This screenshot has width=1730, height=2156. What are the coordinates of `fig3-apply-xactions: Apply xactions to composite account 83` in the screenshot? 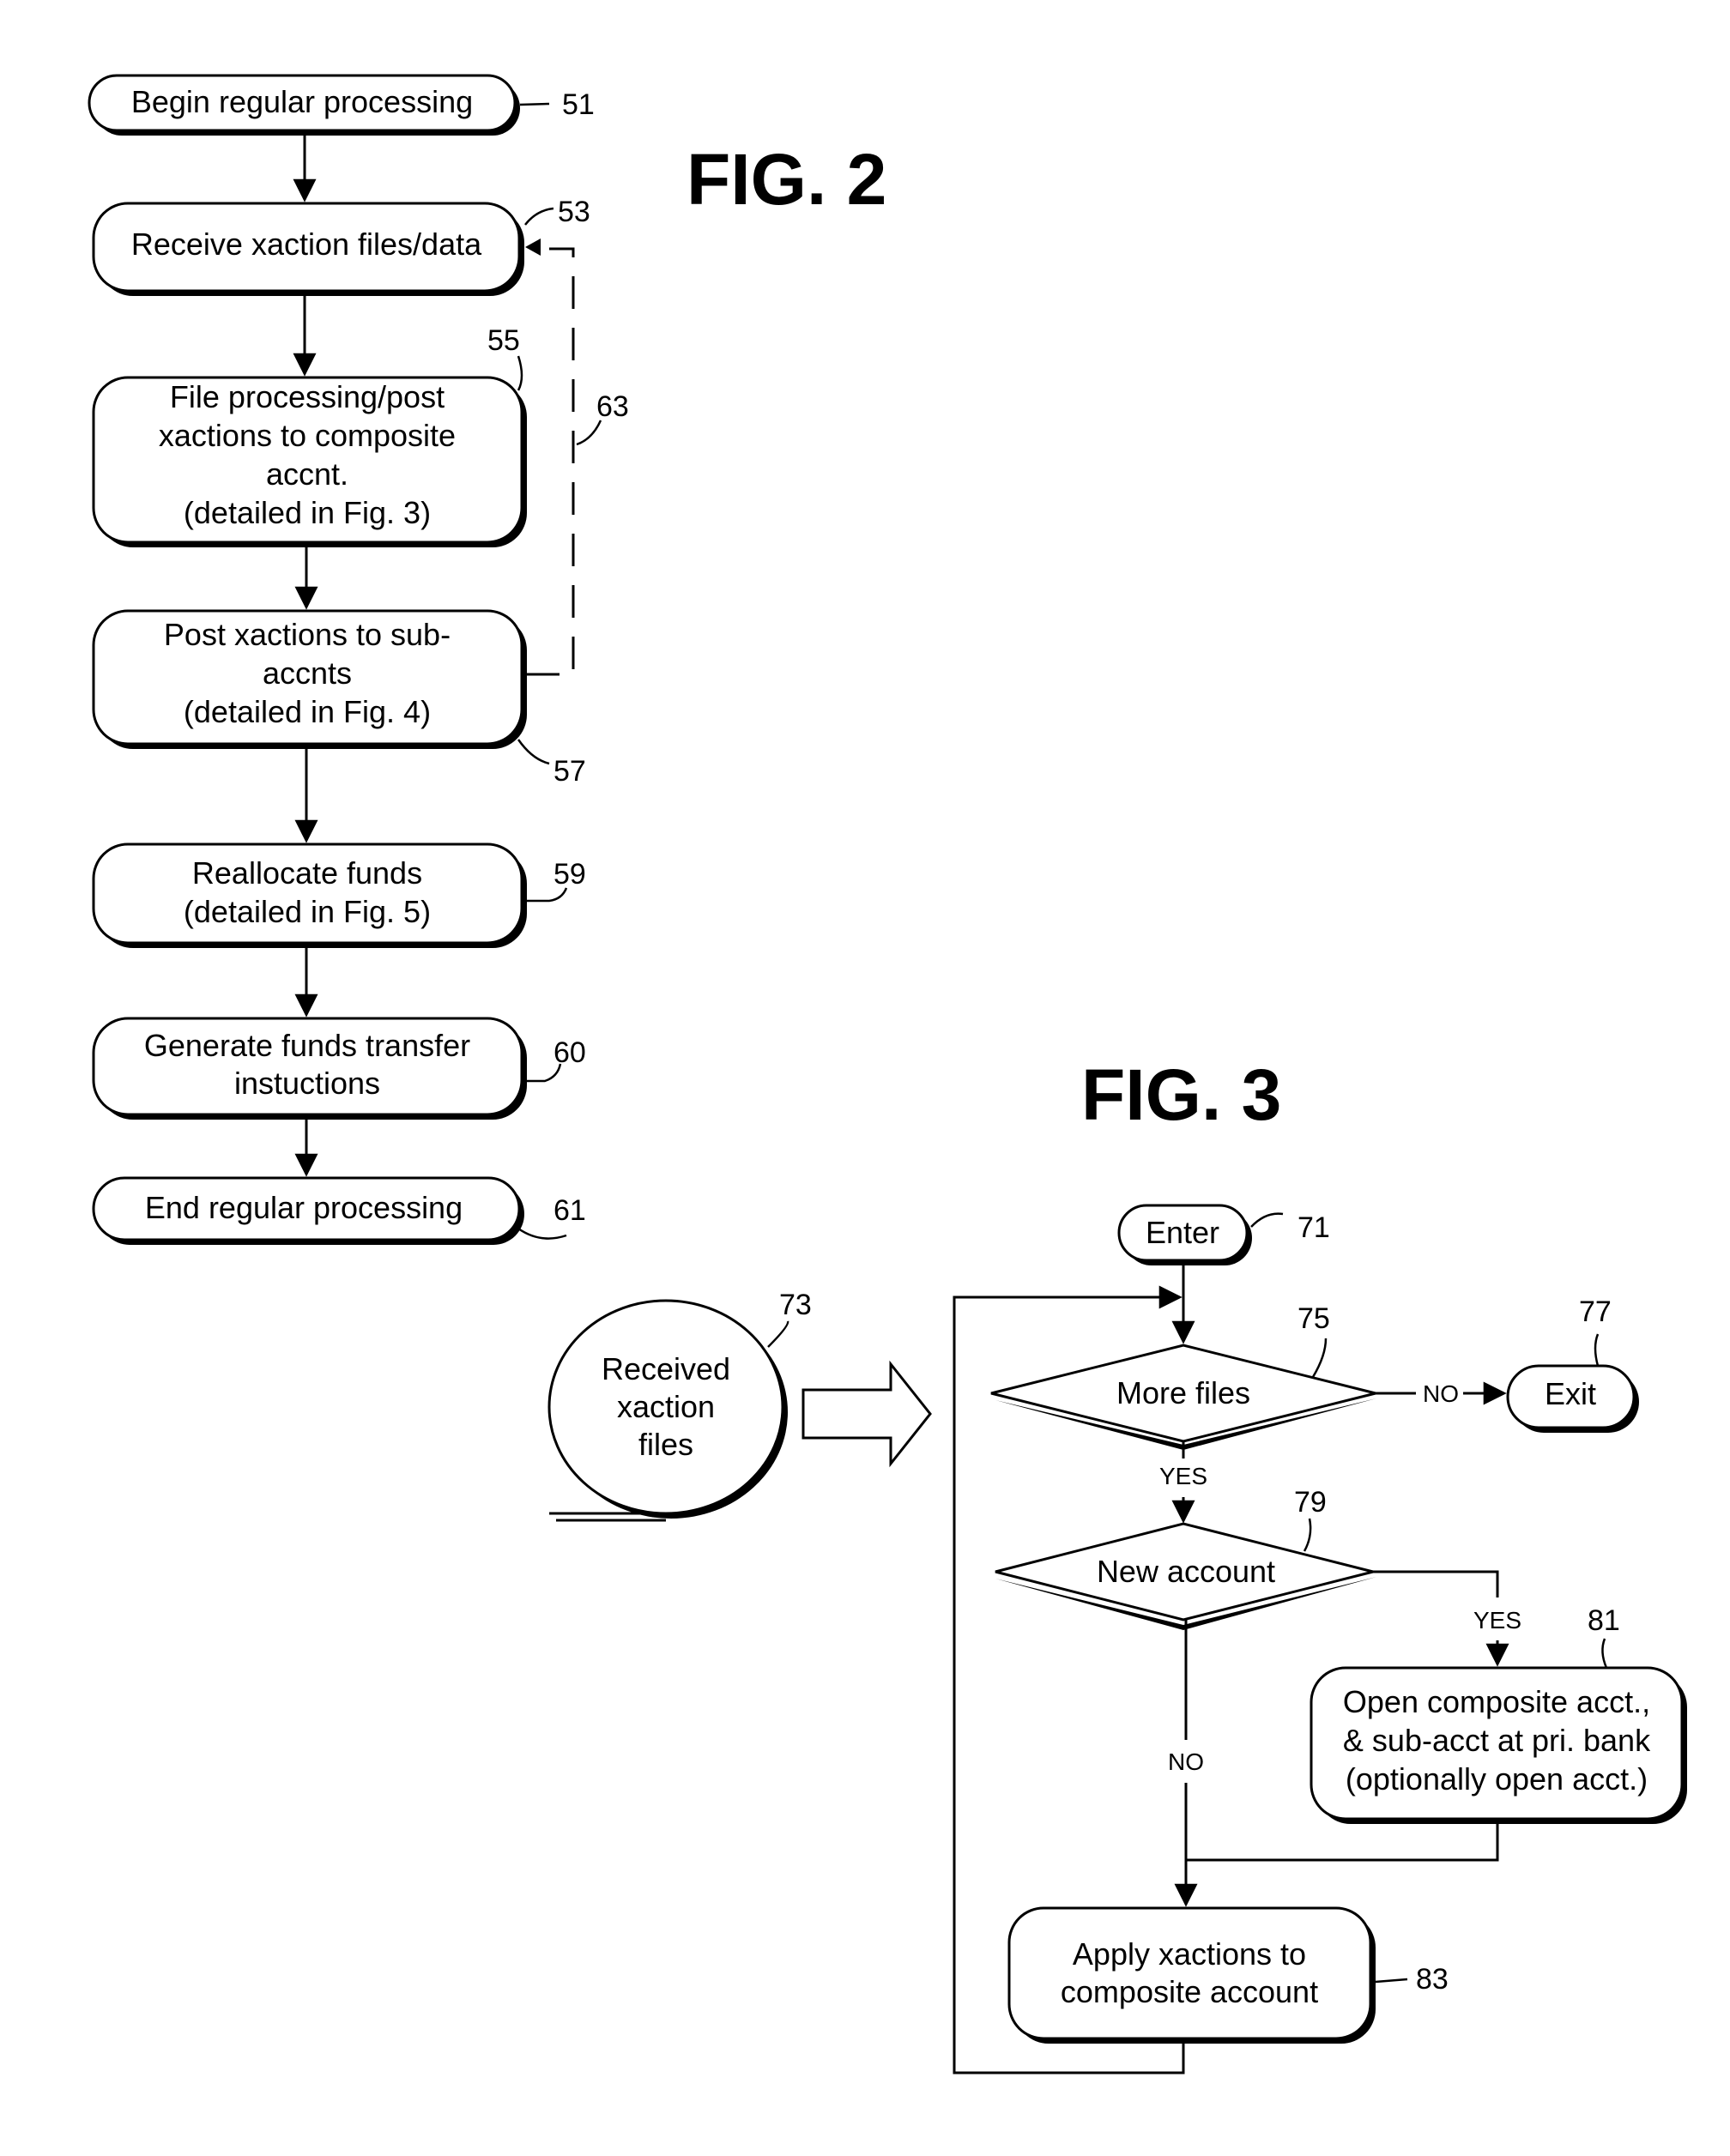 It's located at (1228, 1975).